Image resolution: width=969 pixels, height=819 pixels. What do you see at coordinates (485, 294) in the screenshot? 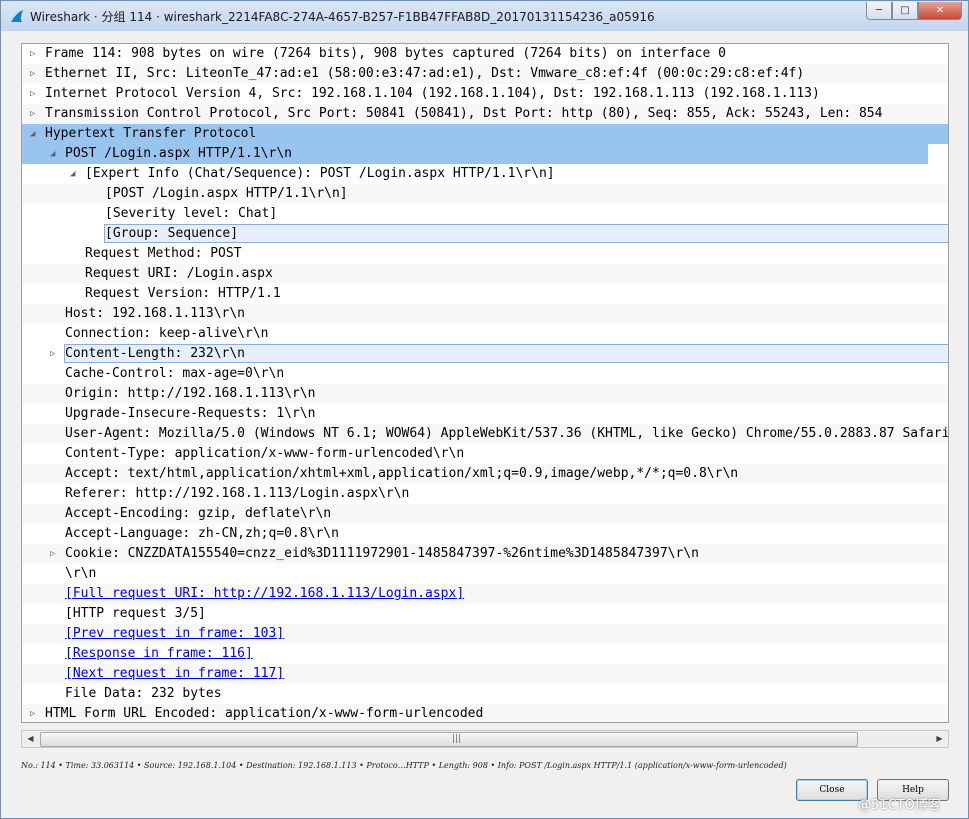
I see `tree-row-request-version: Request Version: HTTP/1.1` at bounding box center [485, 294].